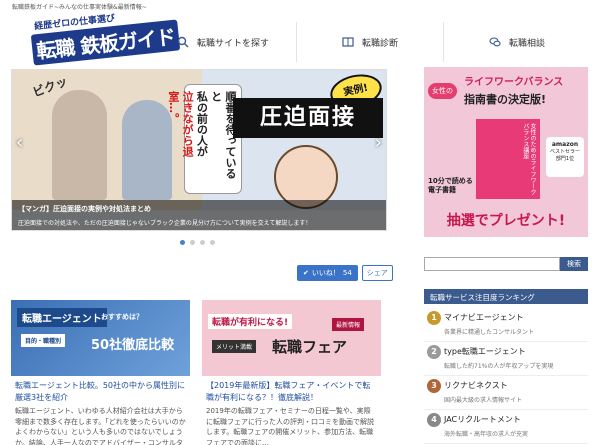 Image resolution: width=600 pixels, height=445 pixels. I want to click on search-icon, so click(183, 42).